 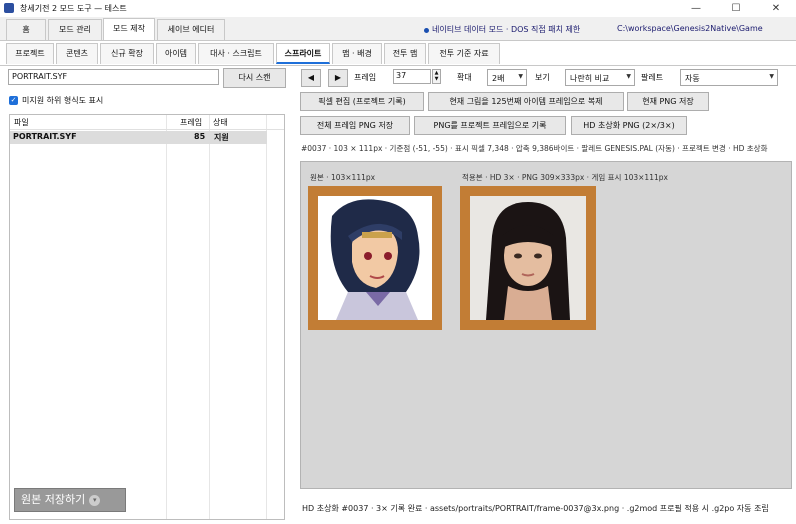 What do you see at coordinates (176, 53) in the screenshot?
I see `sub-tab-items: 아이템` at bounding box center [176, 53].